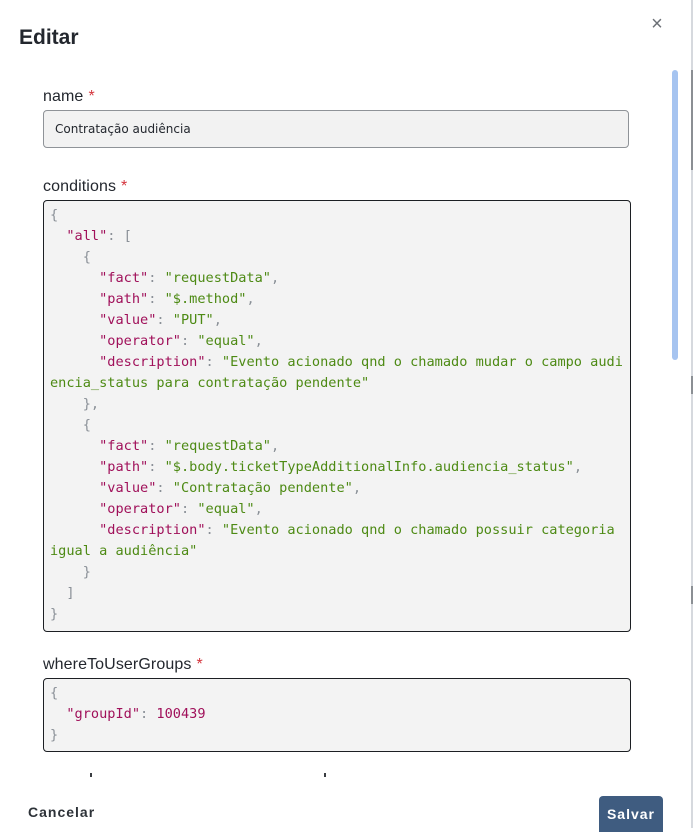 Image resolution: width=693 pixels, height=832 pixels. I want to click on dialog-title: Editar, so click(49, 37).